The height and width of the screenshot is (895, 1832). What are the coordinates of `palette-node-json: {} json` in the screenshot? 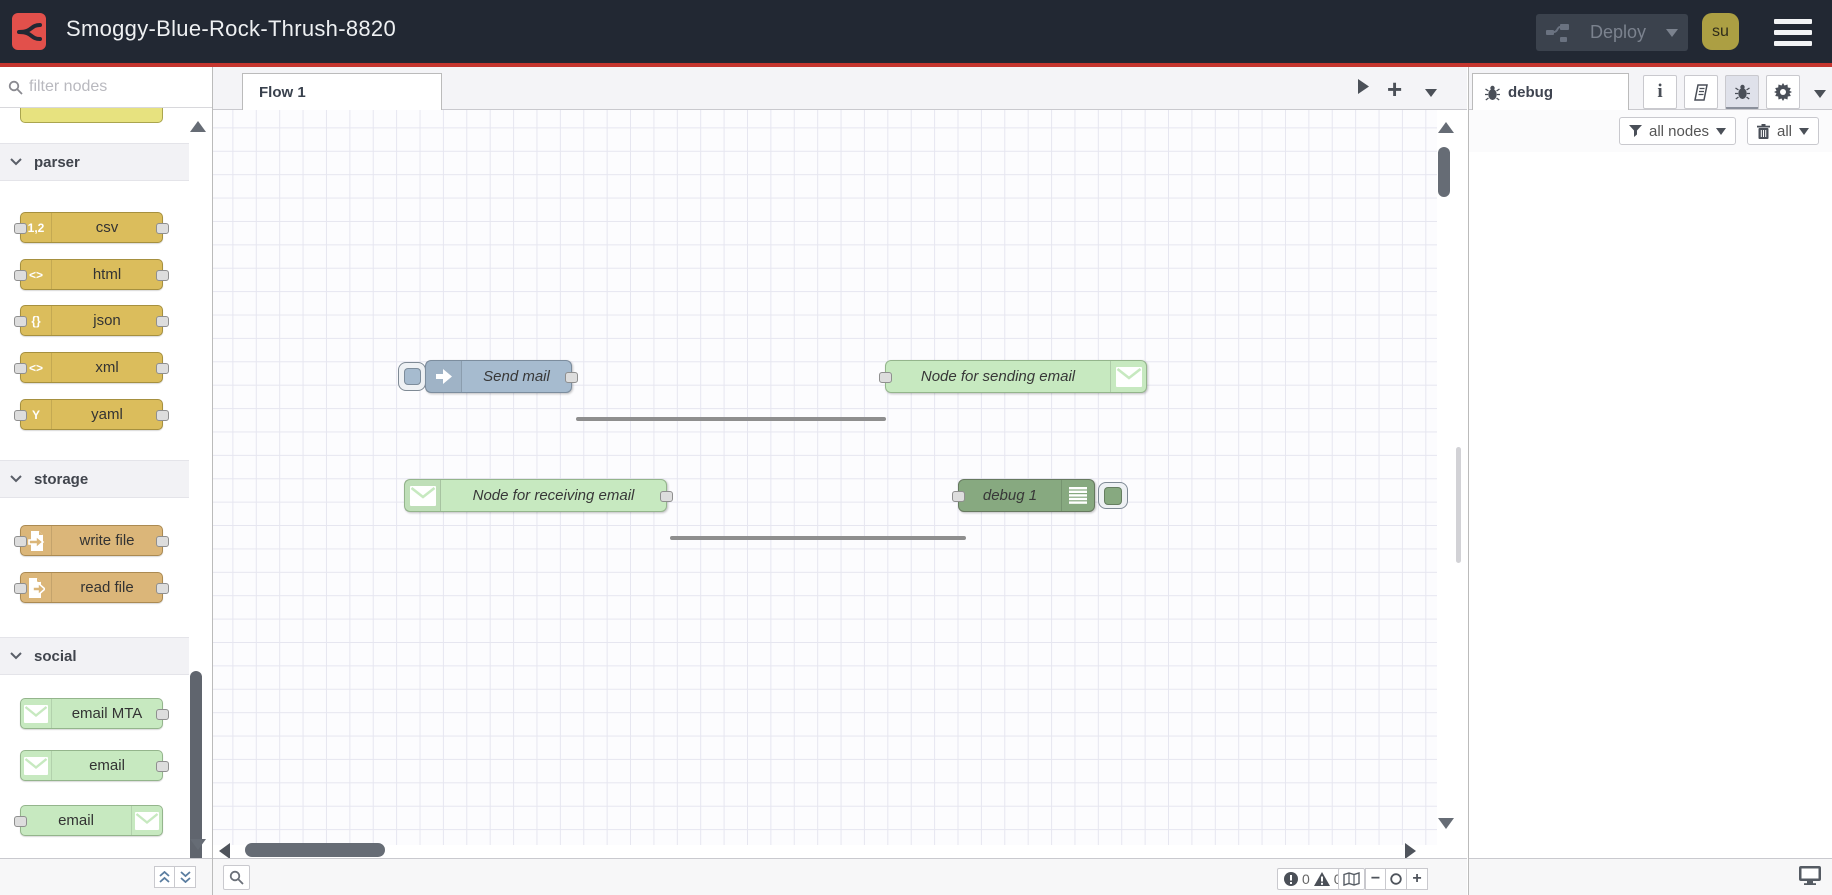 It's located at (91, 320).